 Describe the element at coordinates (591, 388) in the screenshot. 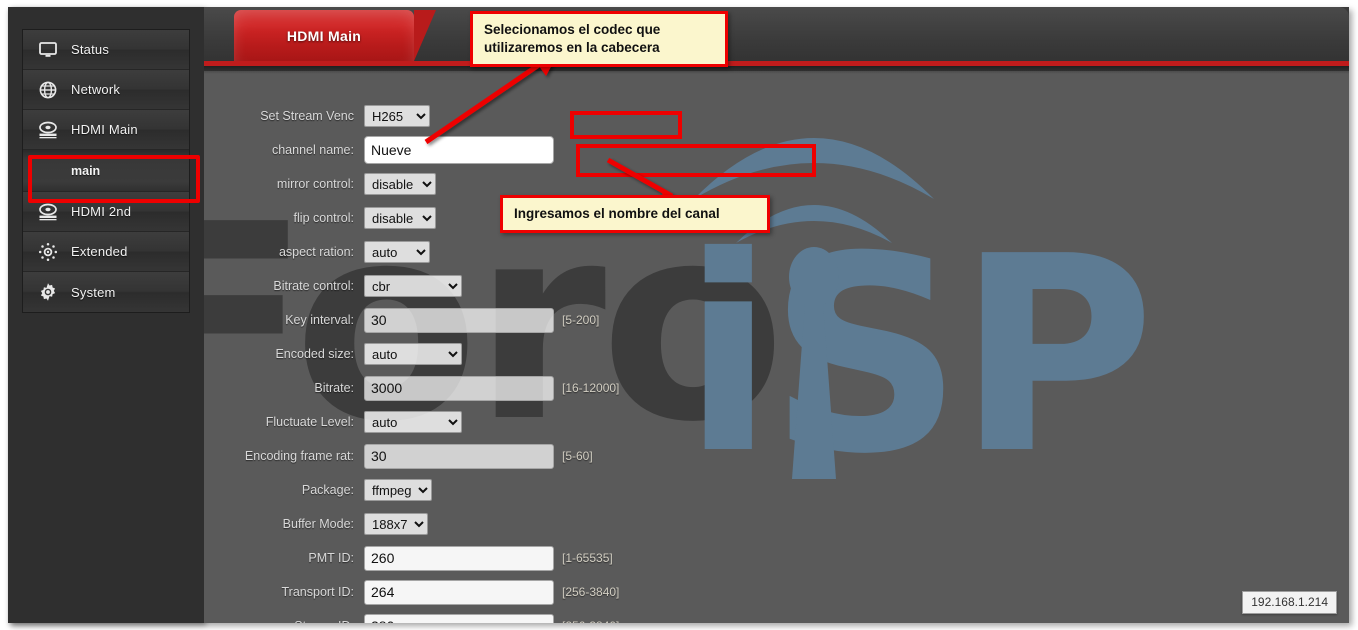

I see `field-range-hint: [16-12000]` at that location.